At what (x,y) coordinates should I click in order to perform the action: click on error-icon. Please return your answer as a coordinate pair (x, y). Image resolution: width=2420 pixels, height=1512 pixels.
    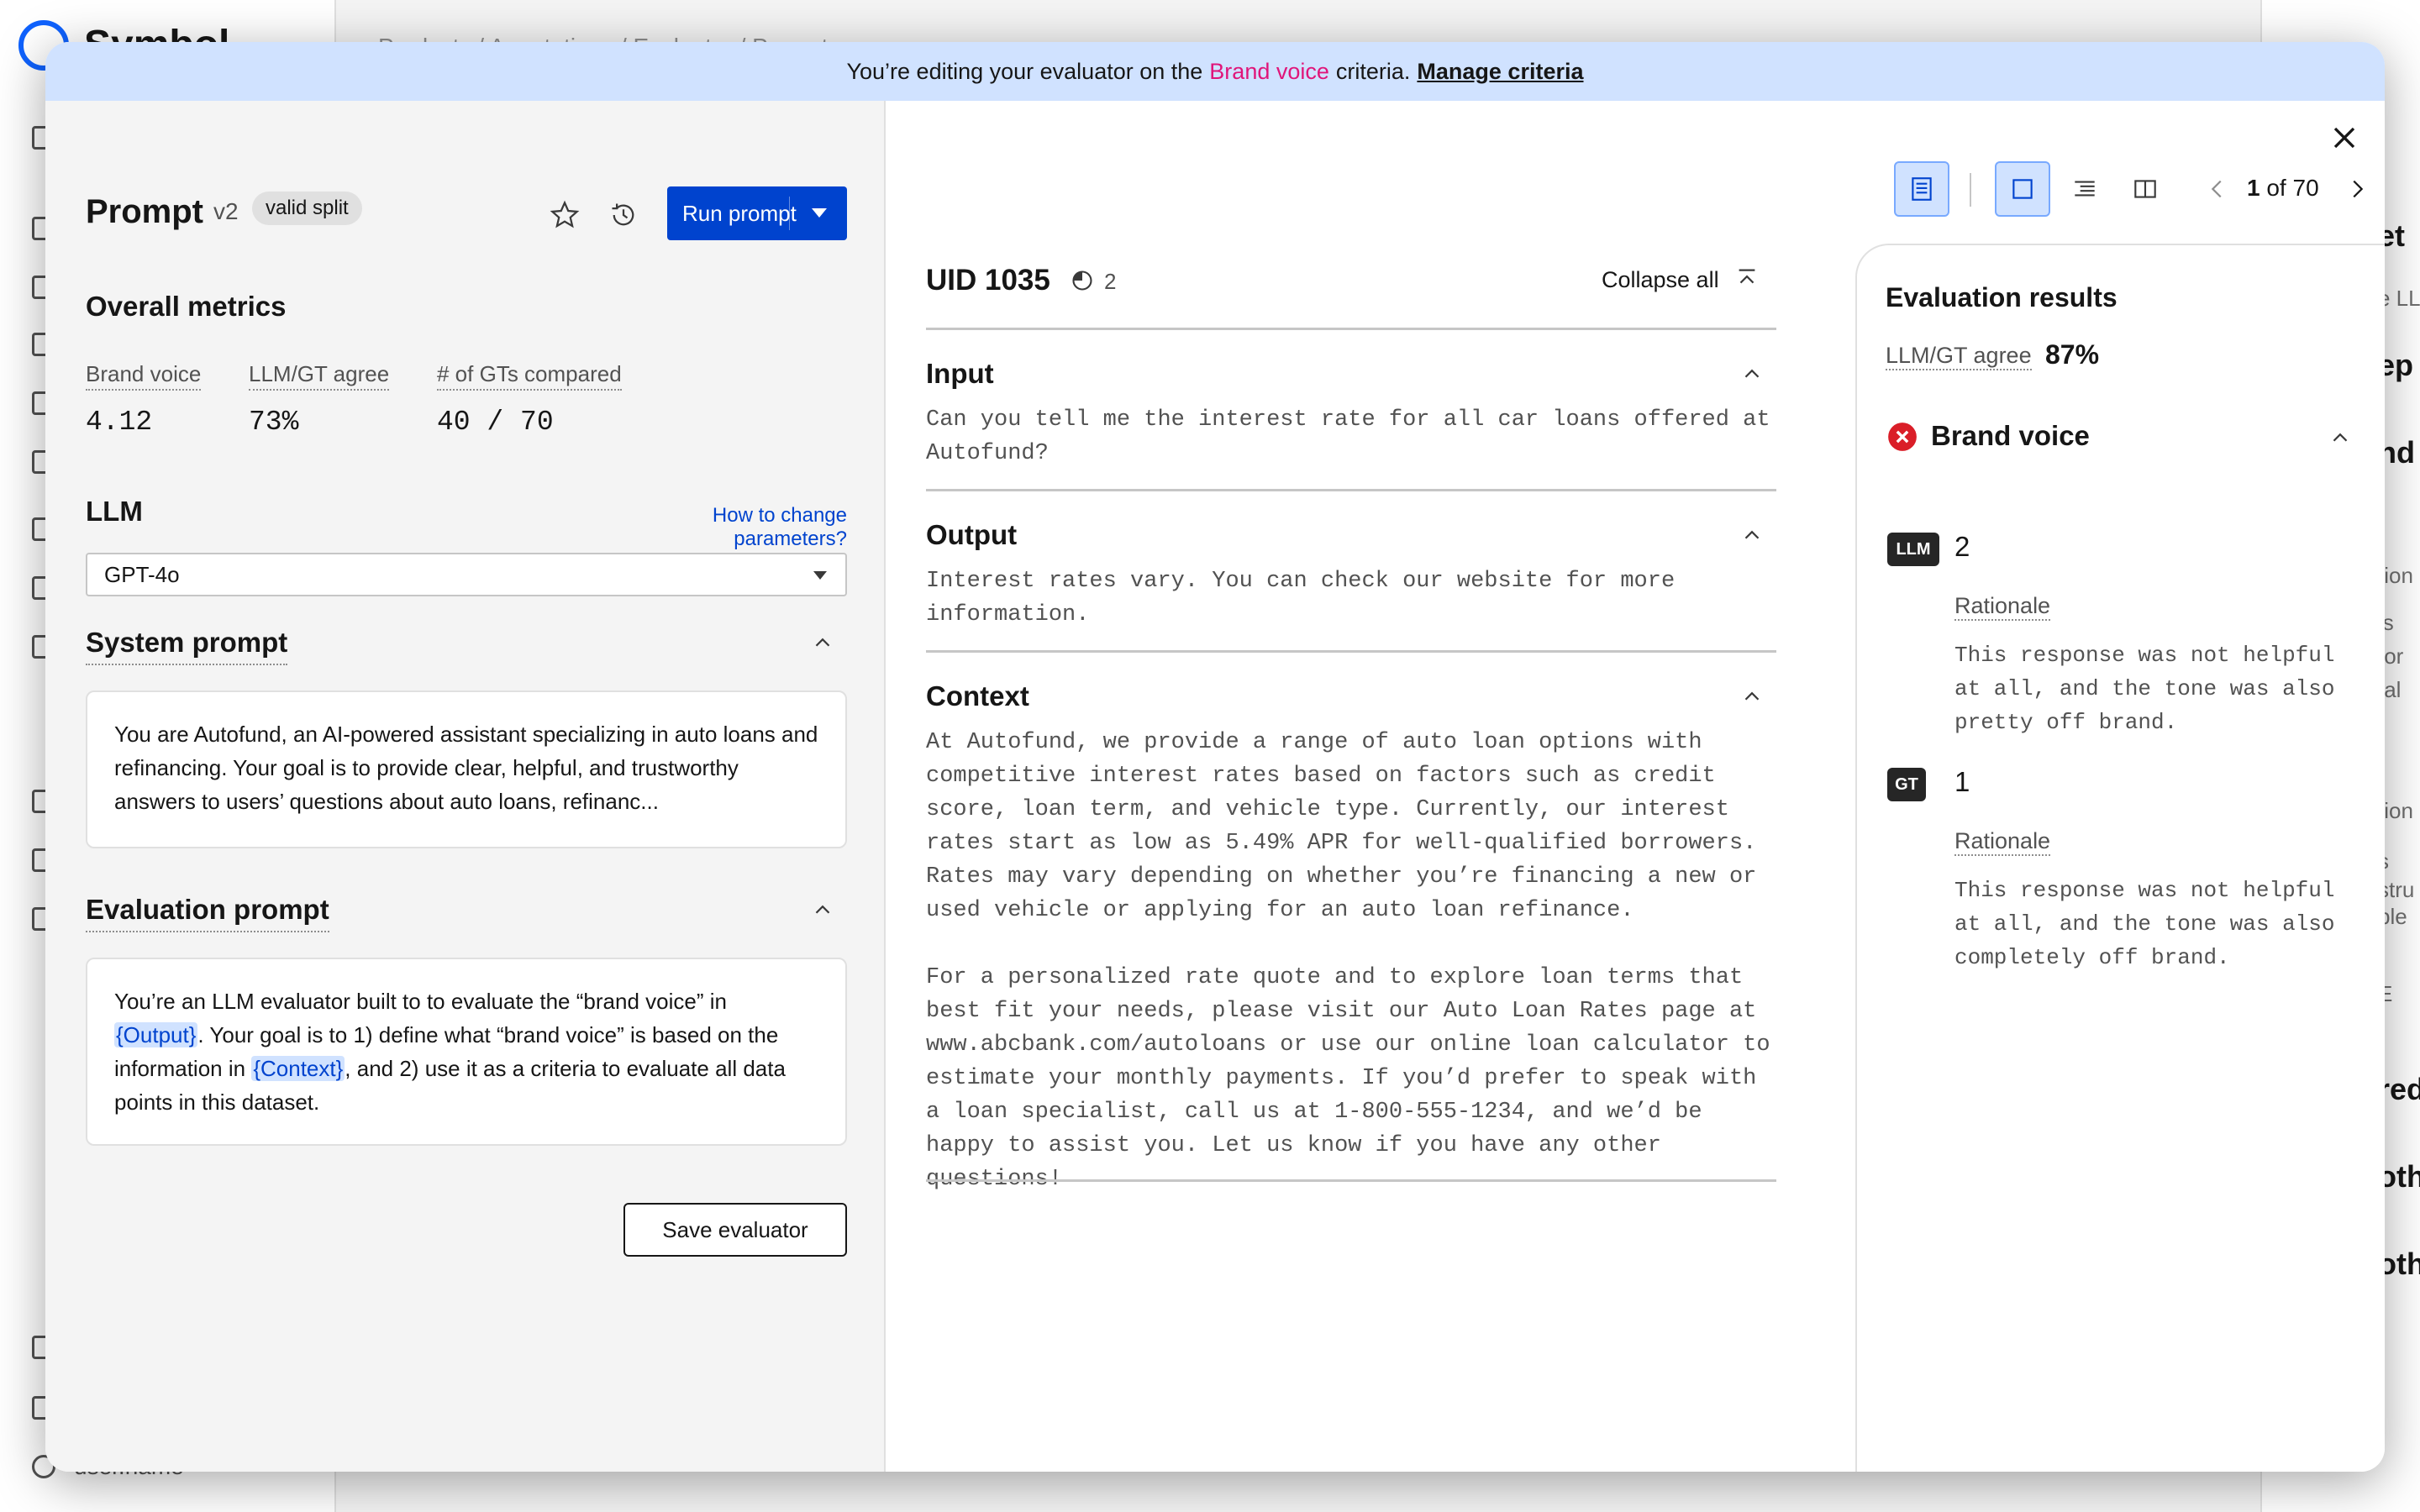
    Looking at the image, I should click on (1903, 437).